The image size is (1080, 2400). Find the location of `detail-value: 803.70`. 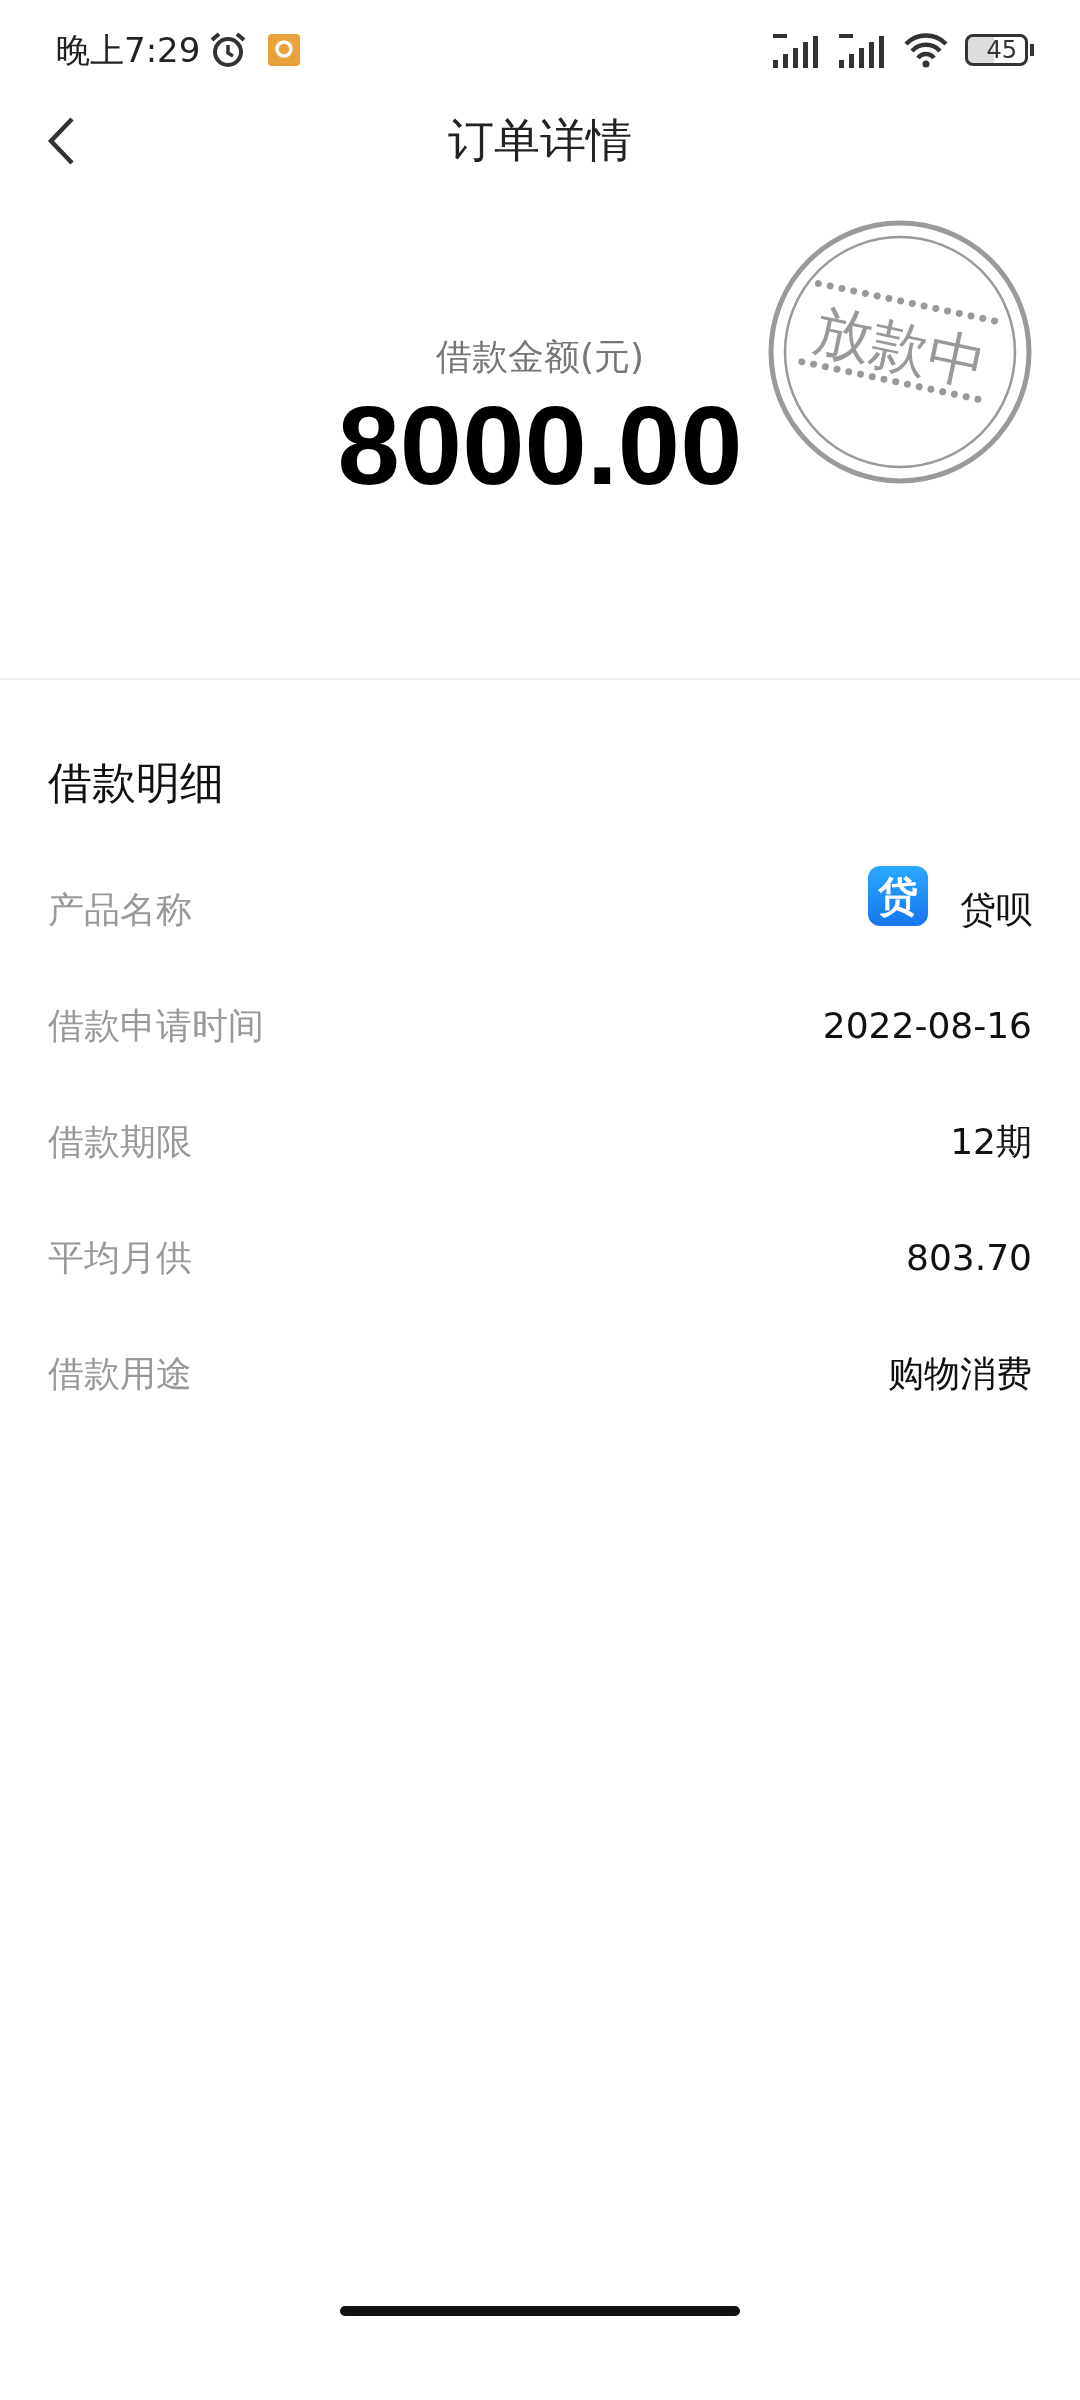

detail-value: 803.70 is located at coordinates (969, 1258).